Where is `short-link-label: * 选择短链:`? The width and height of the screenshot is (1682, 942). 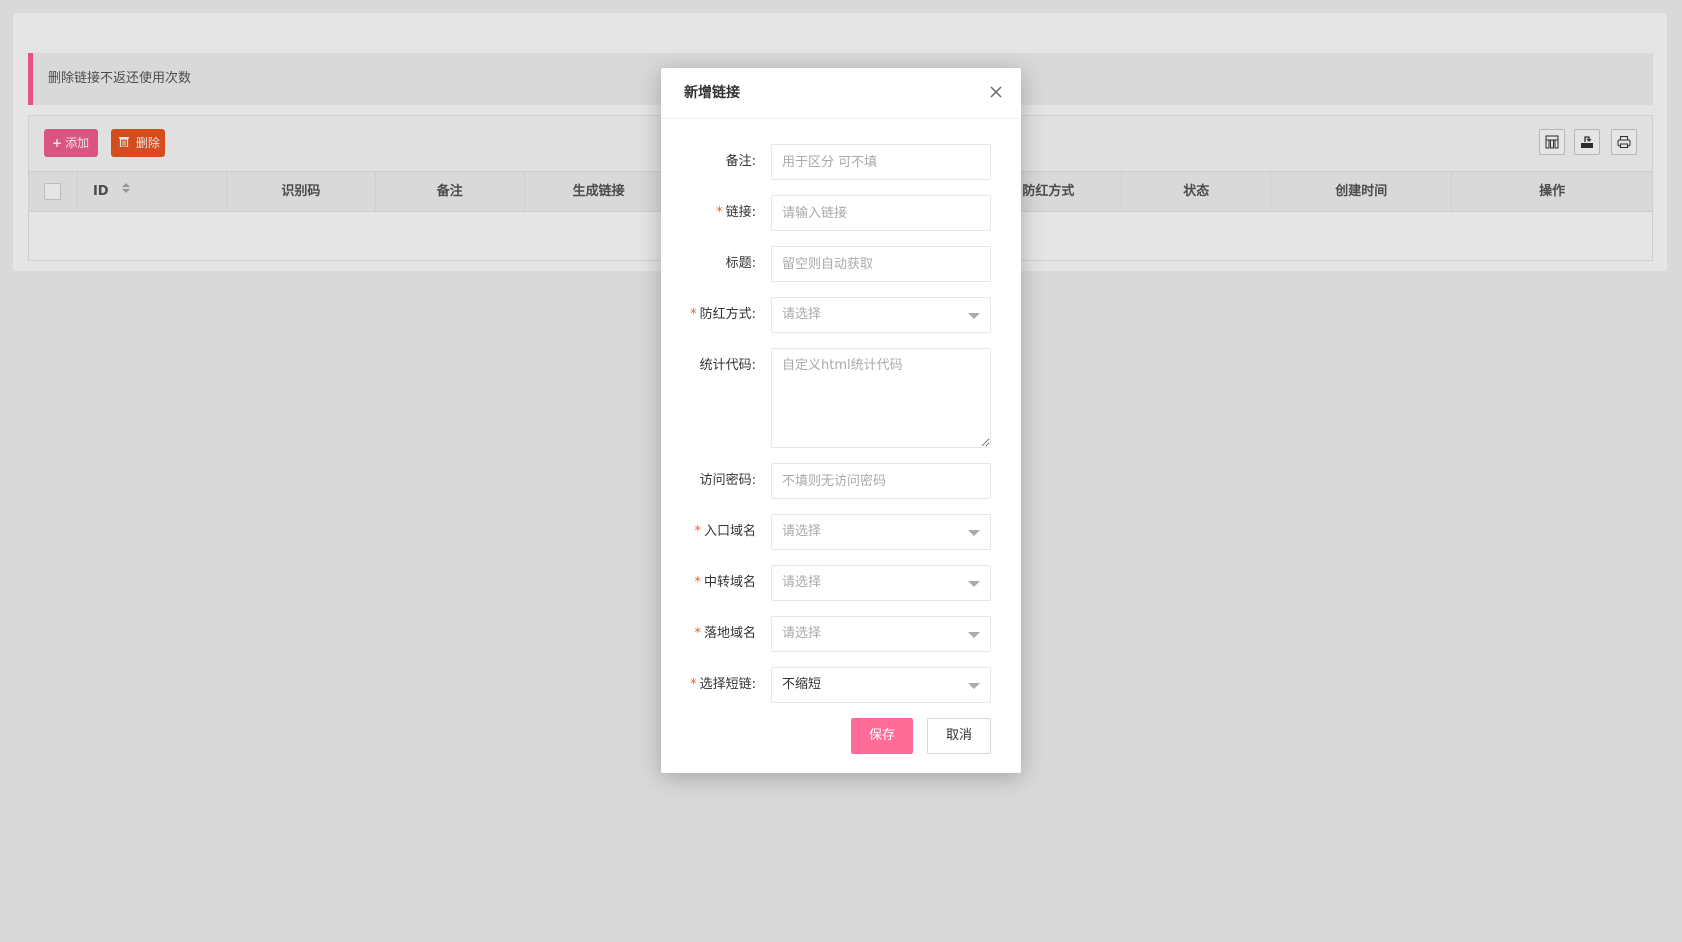
short-link-label: * 选择短链: is located at coordinates (708, 685).